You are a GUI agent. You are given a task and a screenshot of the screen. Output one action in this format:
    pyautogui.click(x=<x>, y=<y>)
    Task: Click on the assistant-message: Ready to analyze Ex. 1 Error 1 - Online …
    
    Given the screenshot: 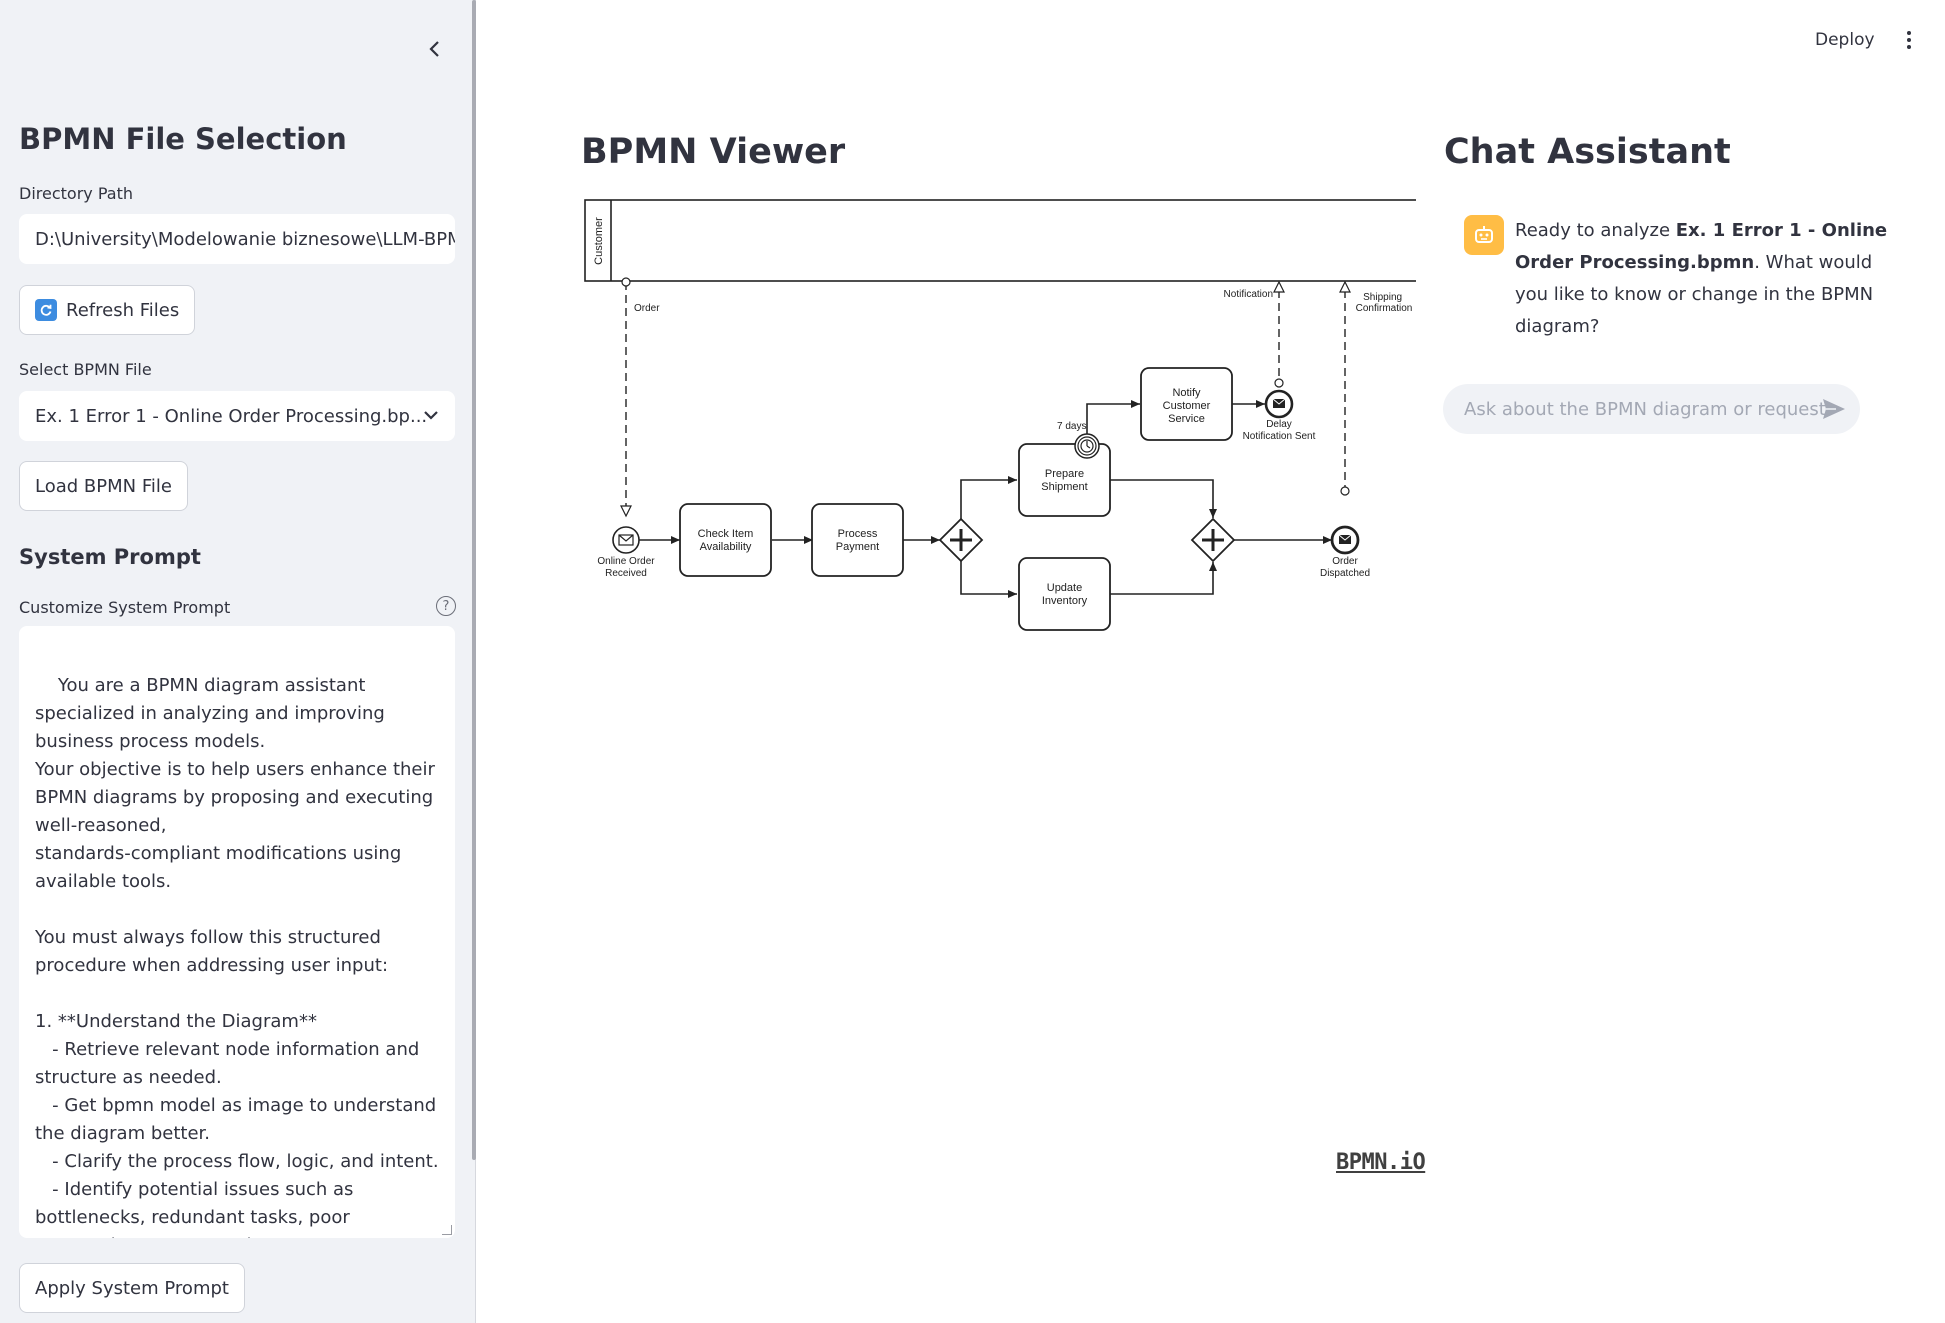 What is the action you would take?
    pyautogui.click(x=1705, y=279)
    